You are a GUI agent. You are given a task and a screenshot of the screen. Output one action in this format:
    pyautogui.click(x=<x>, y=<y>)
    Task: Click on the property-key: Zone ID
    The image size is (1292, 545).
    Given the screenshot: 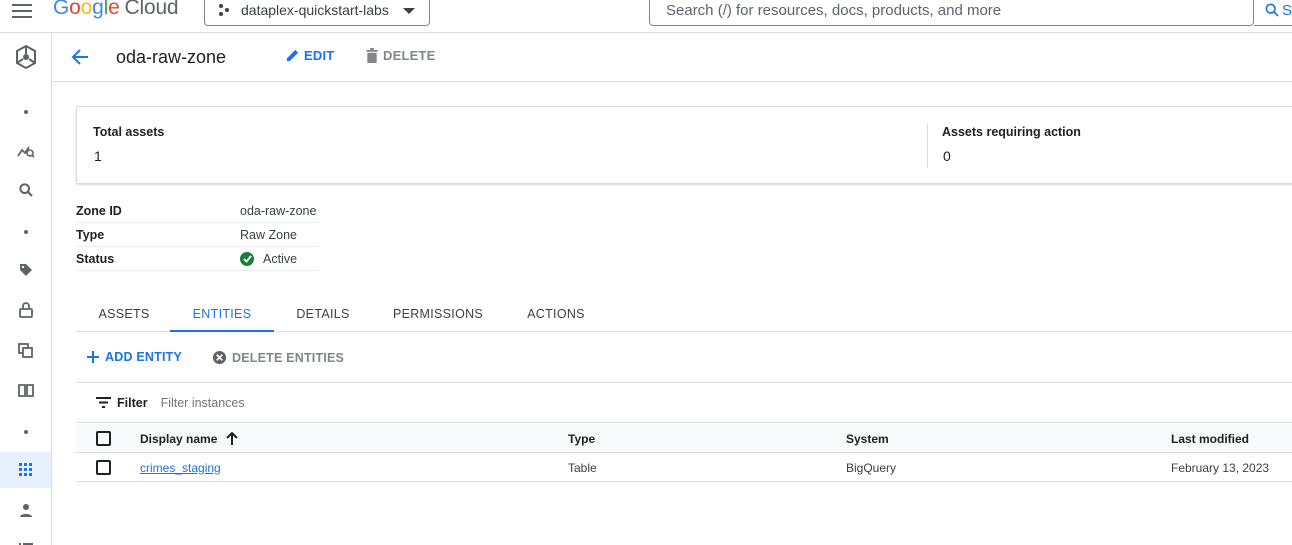 What is the action you would take?
    pyautogui.click(x=99, y=210)
    